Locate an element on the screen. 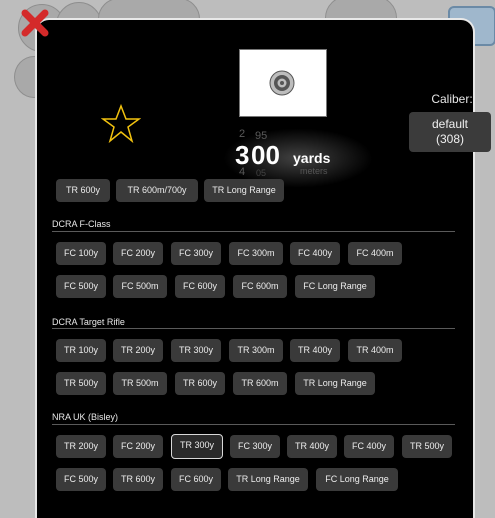  close-icon is located at coordinates (35, 23).